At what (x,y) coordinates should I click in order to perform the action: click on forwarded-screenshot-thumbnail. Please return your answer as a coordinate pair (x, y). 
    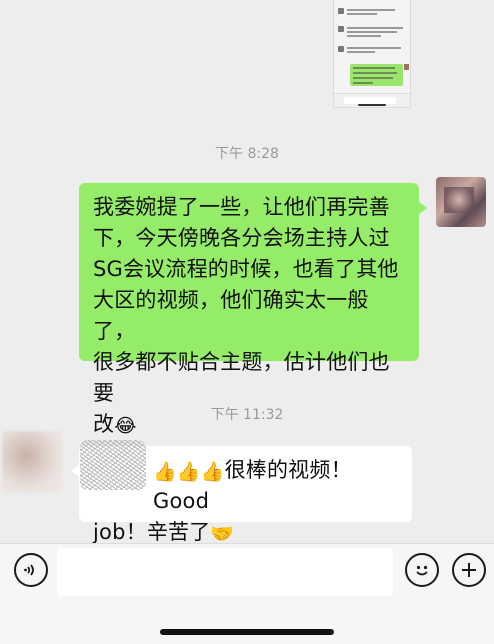
    Looking at the image, I should click on (372, 54).